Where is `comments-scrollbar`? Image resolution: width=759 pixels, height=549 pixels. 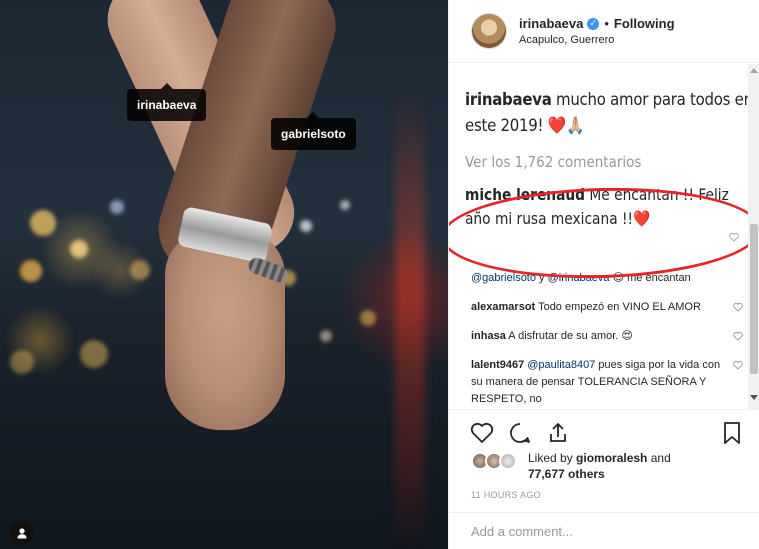
comments-scrollbar is located at coordinates (753, 236).